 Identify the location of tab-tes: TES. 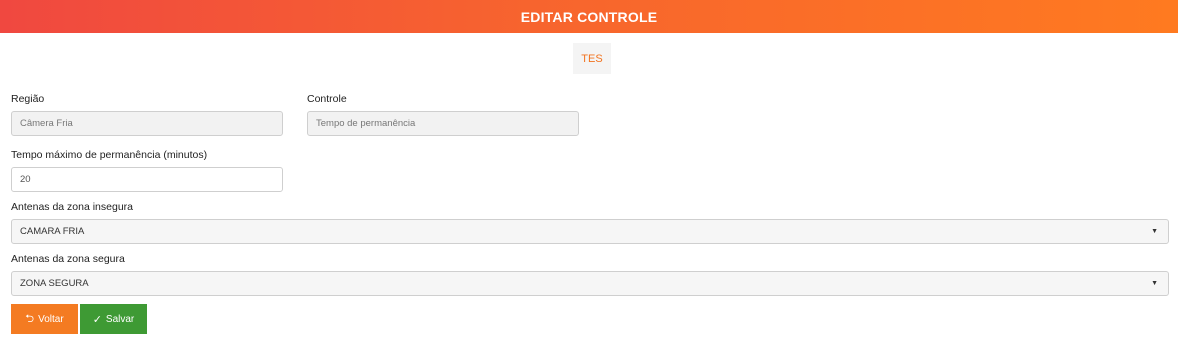
(592, 58).